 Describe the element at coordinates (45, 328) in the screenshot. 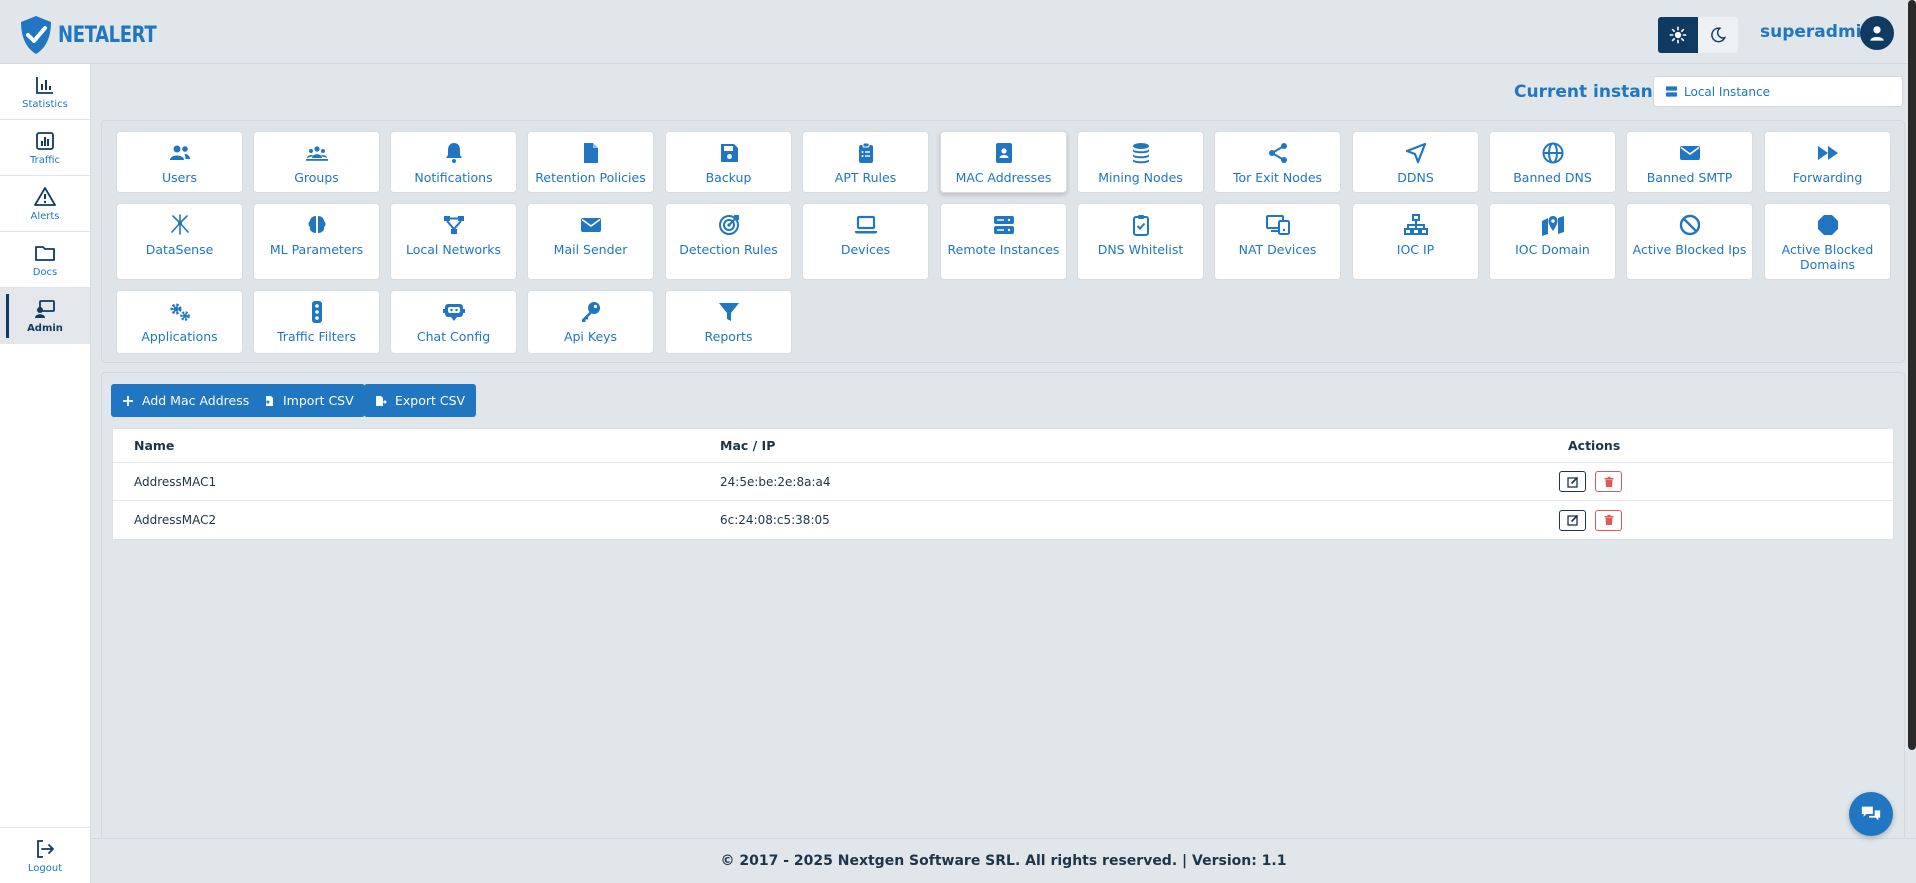

I see `sidebar-item-label: Admin` at that location.